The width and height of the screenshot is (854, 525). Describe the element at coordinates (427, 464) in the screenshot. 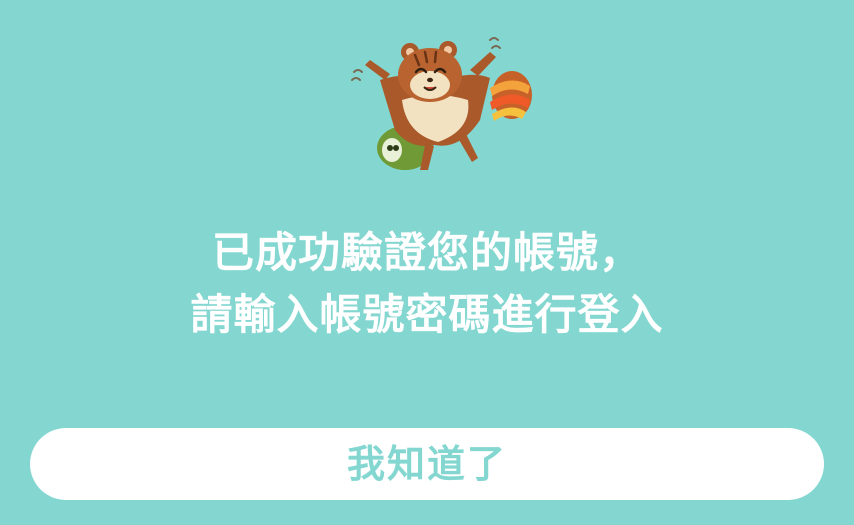

I see `confirm-button: 我知道了` at that location.